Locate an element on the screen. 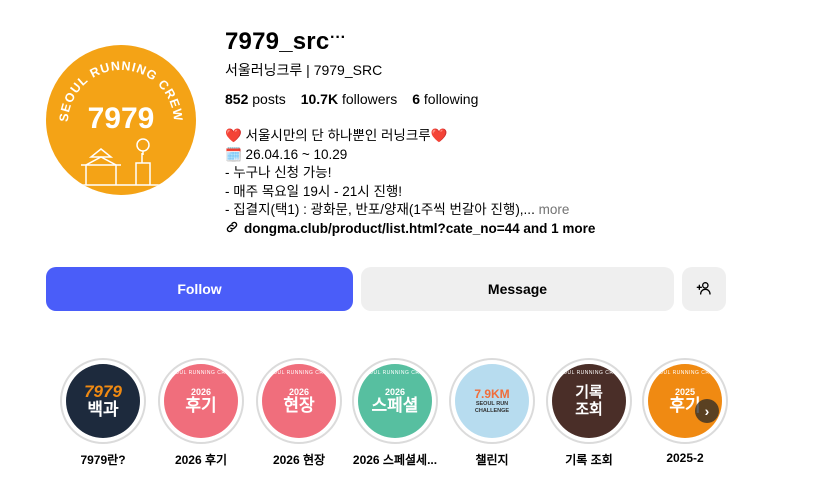  highlight-item: 7979 백과 7979란? is located at coordinates (103, 413).